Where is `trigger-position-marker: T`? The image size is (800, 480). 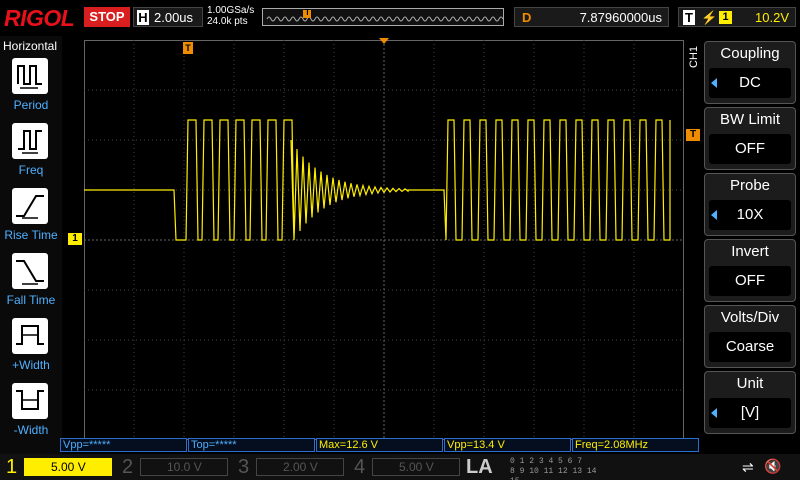 trigger-position-marker: T is located at coordinates (188, 48).